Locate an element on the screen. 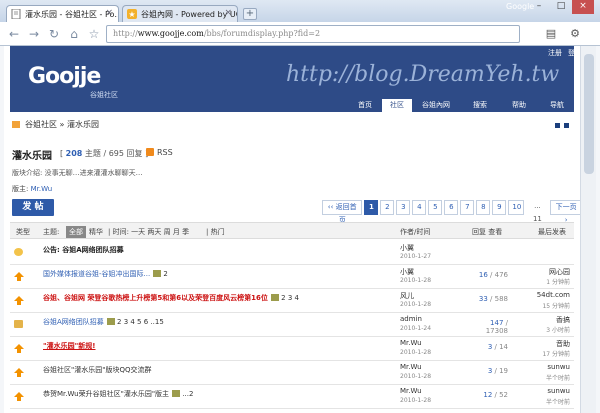 The image size is (600, 413). filter-type: 类型 is located at coordinates (23, 232).